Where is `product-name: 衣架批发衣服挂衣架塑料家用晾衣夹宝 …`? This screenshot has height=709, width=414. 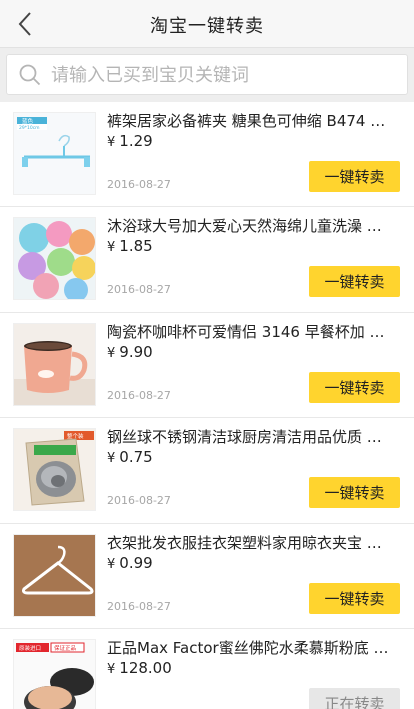
product-name: 衣架批发衣服挂衣架塑料家用晾衣夹宝 … is located at coordinates (244, 542).